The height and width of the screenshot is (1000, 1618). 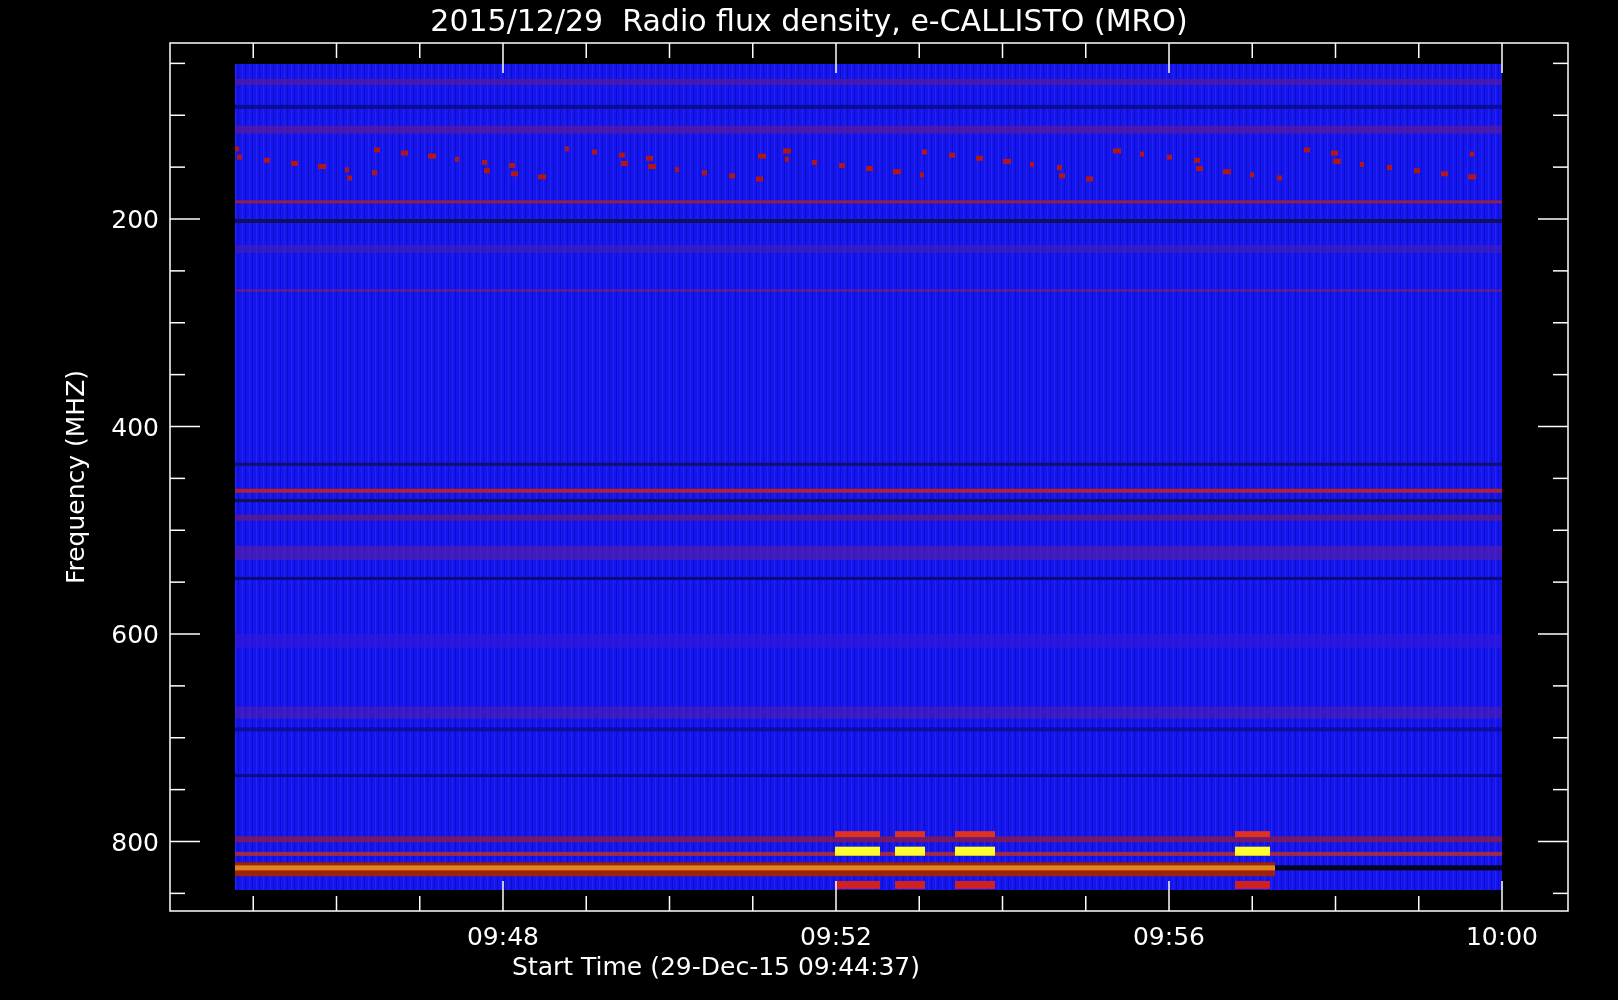 What do you see at coordinates (836, 936) in the screenshot?
I see `x-tick-label: 09:52` at bounding box center [836, 936].